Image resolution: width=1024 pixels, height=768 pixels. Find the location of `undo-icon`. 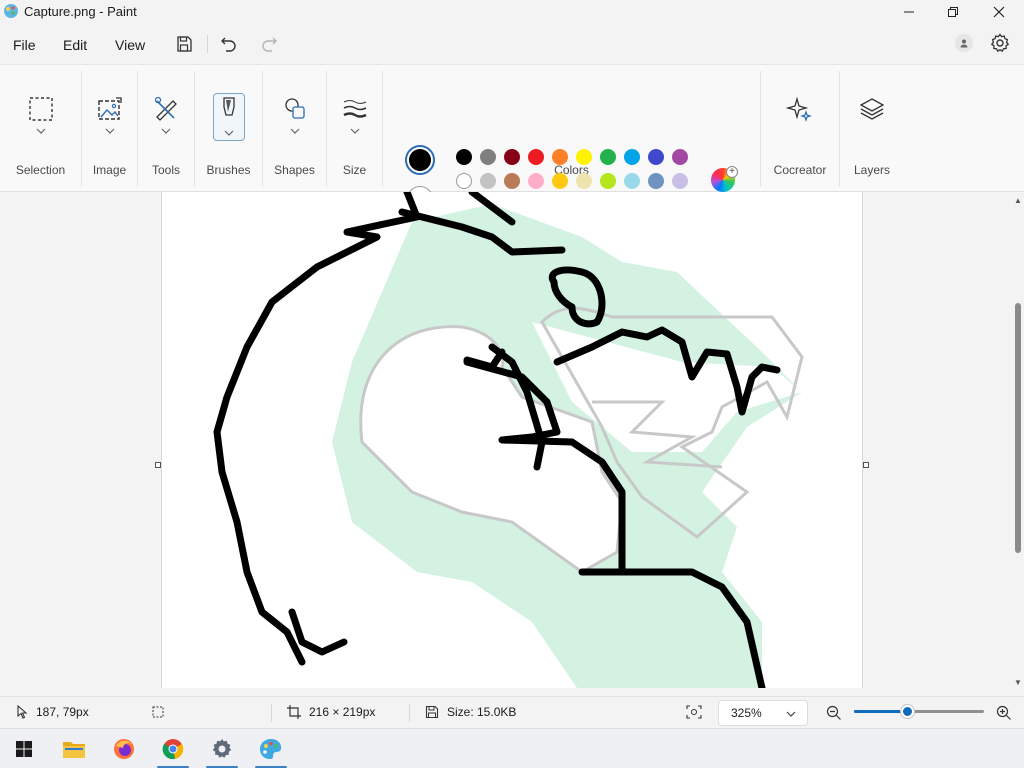

undo-icon is located at coordinates (228, 44).